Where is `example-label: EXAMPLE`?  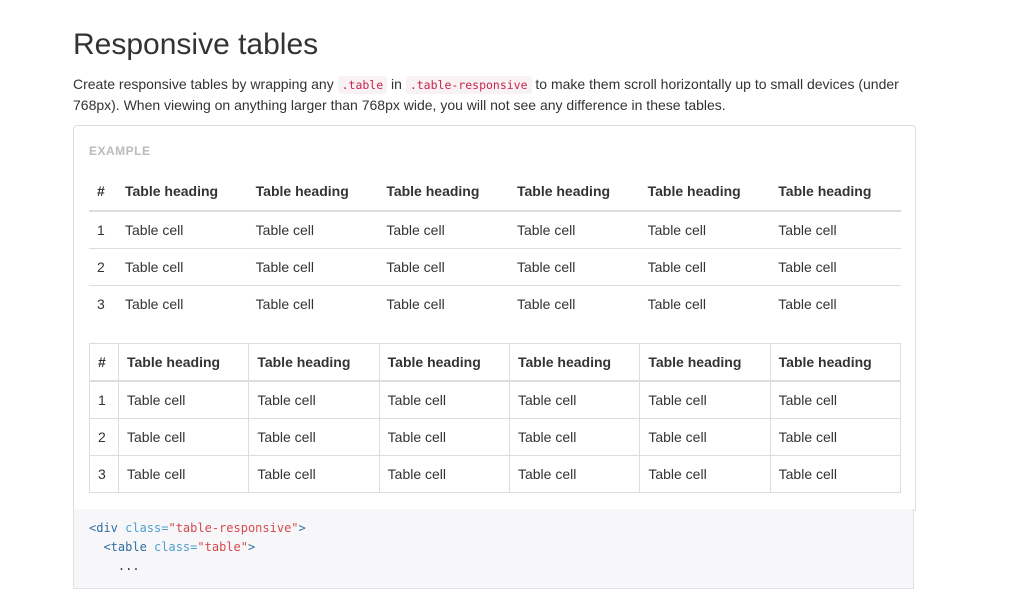 example-label: EXAMPLE is located at coordinates (120, 151).